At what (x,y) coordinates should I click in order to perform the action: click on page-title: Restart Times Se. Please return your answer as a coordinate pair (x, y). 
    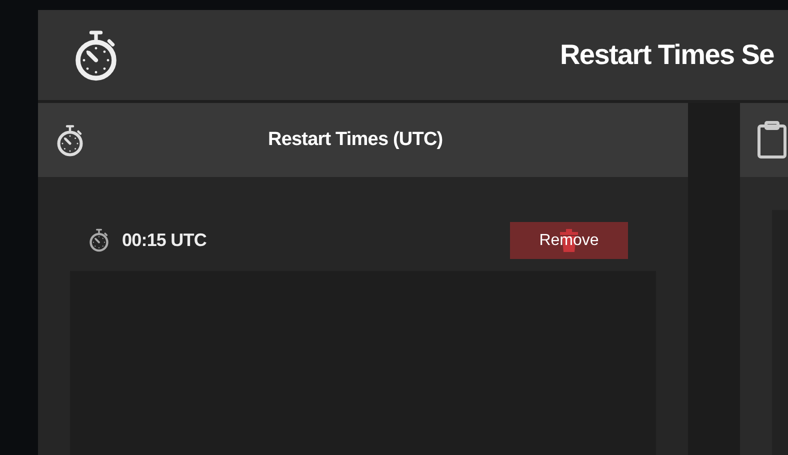
    Looking at the image, I should click on (667, 55).